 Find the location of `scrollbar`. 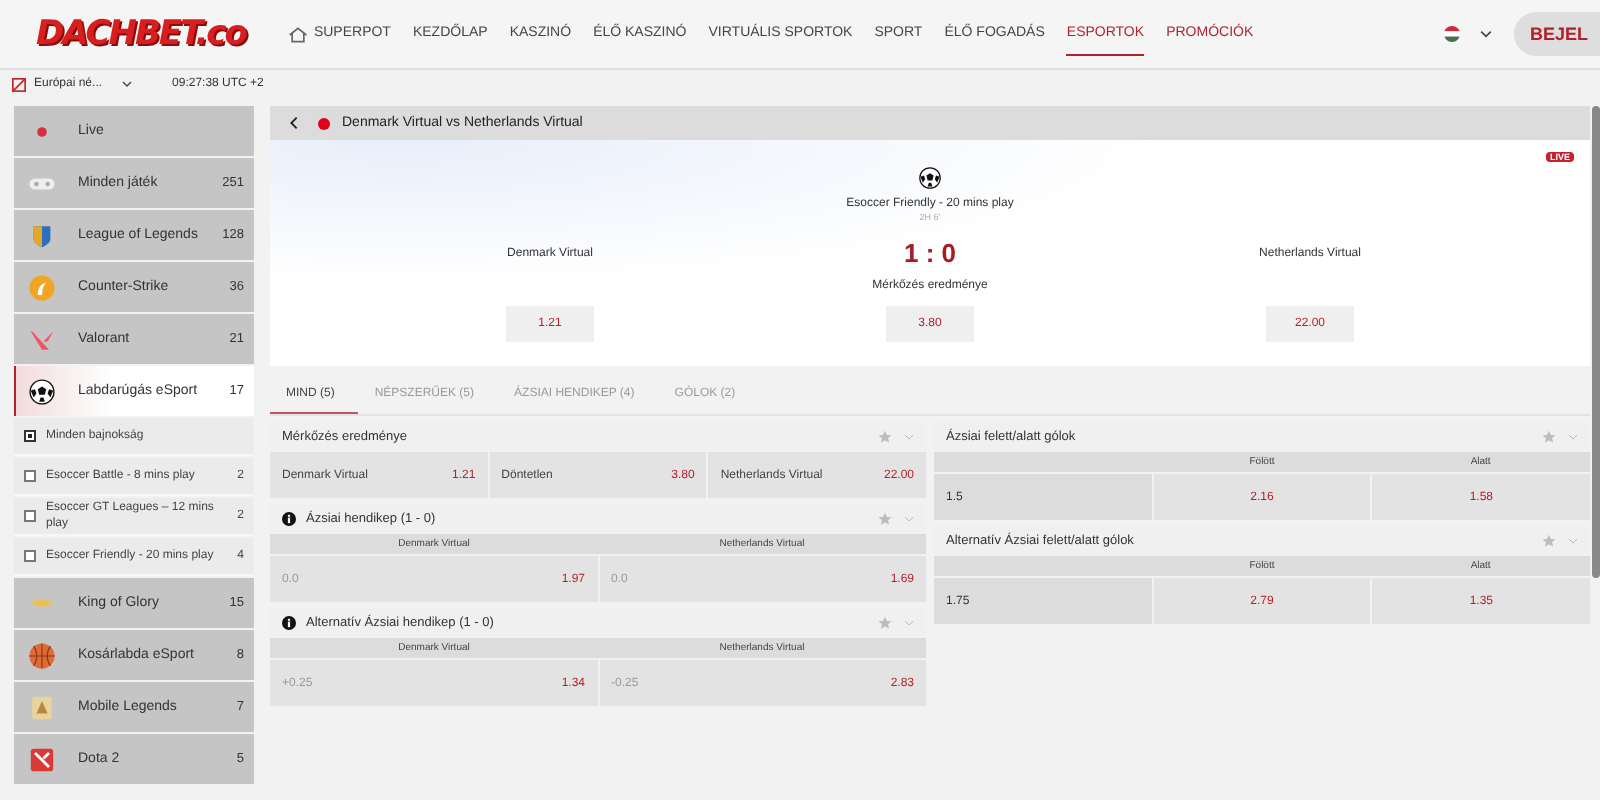

scrollbar is located at coordinates (1596, 342).